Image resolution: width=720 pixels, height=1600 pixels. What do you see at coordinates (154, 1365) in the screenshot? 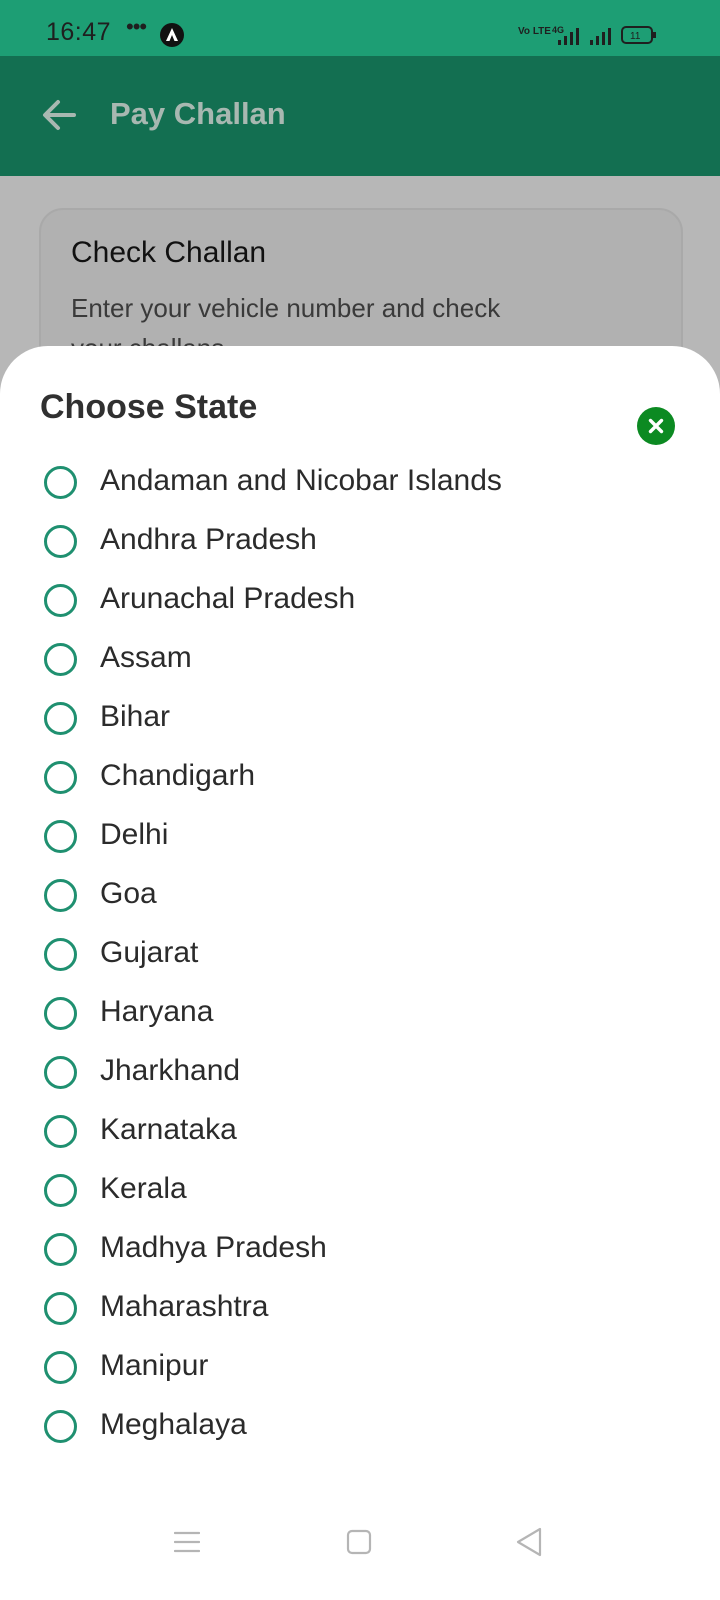
I see `state-option-label: Manipur` at bounding box center [154, 1365].